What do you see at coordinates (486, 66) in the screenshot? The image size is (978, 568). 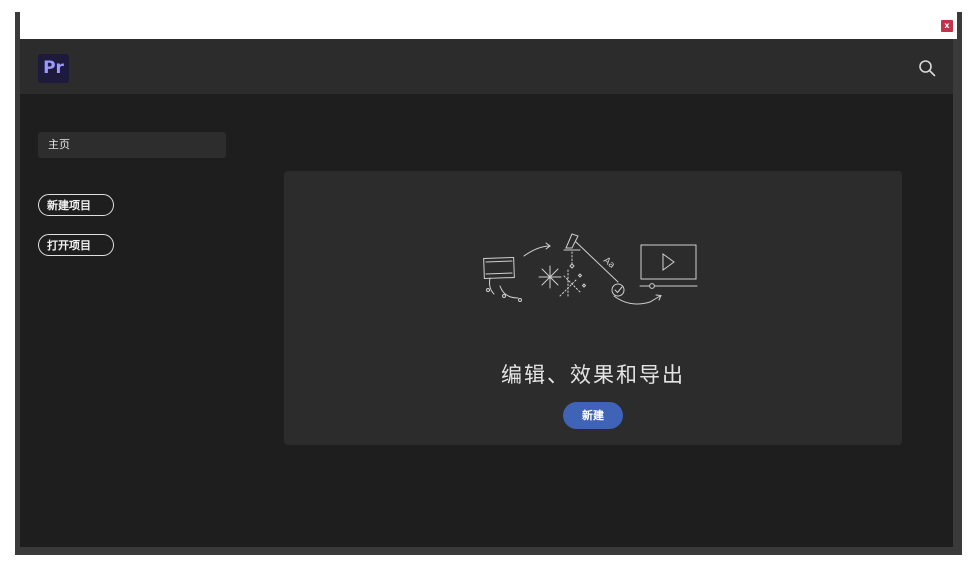 I see `app-header: Pr` at bounding box center [486, 66].